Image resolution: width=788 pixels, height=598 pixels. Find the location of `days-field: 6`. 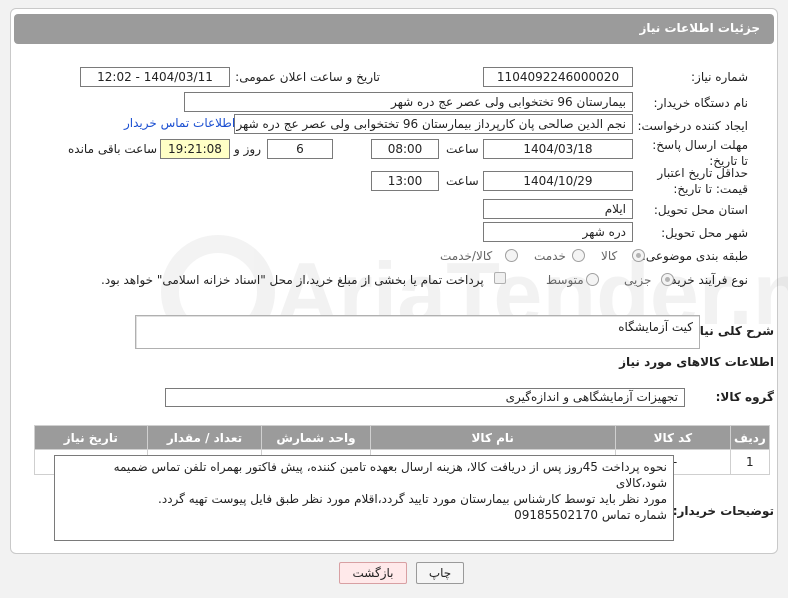

days-field: 6 is located at coordinates (300, 149).